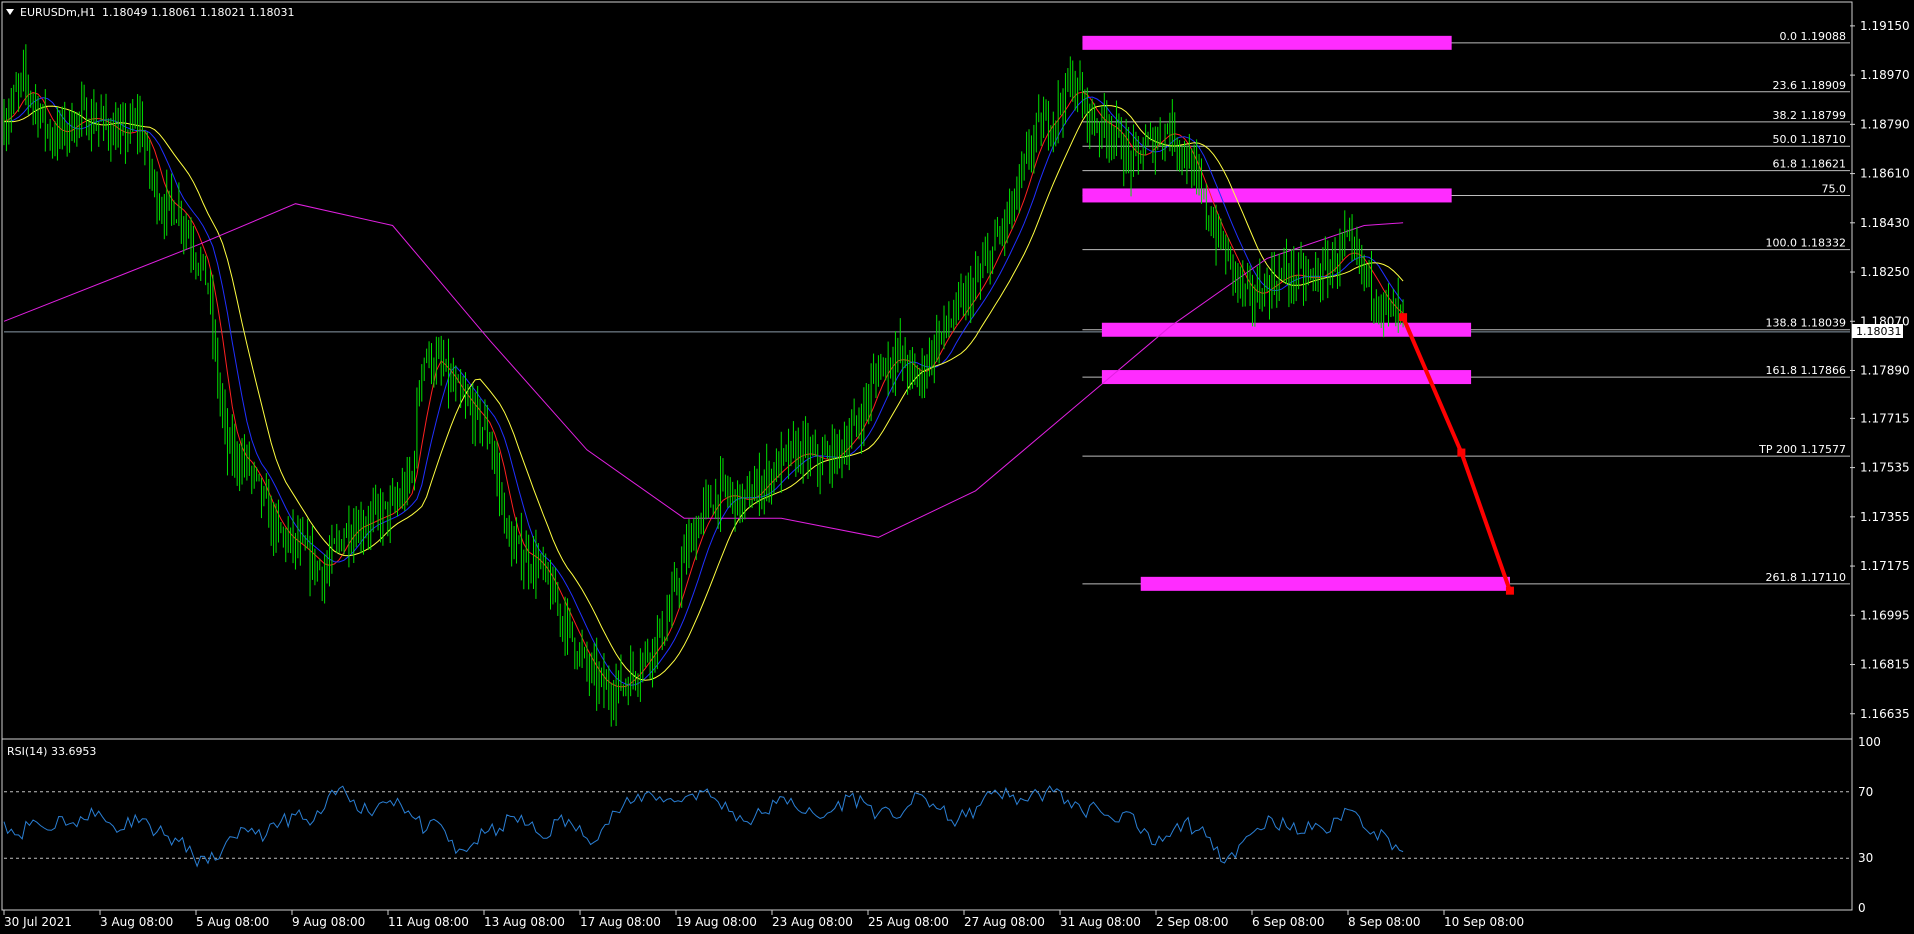 This screenshot has height=934, width=1914. Describe the element at coordinates (1885, 566) in the screenshot. I see `price-tick-label: 1.17175` at that location.